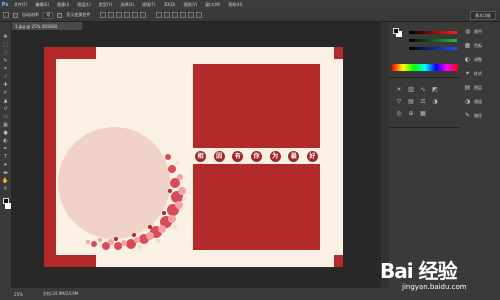 This screenshot has height=300, width=500. What do you see at coordinates (235, 5) in the screenshot?
I see `menu-item: 帮助(H)` at bounding box center [235, 5].